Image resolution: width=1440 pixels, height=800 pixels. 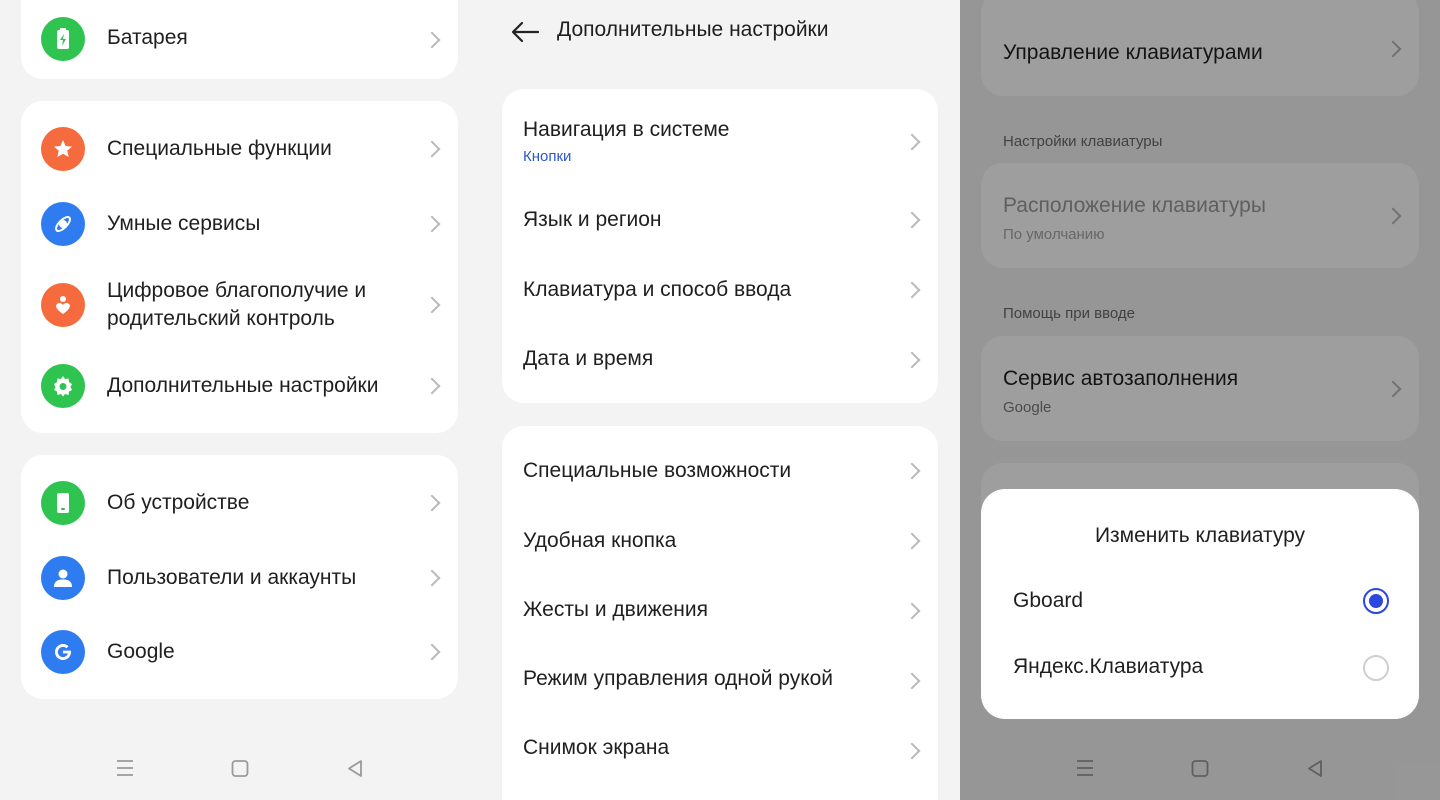 I want to click on settings-item-special-functions: Специальные функции, so click(x=239, y=149).